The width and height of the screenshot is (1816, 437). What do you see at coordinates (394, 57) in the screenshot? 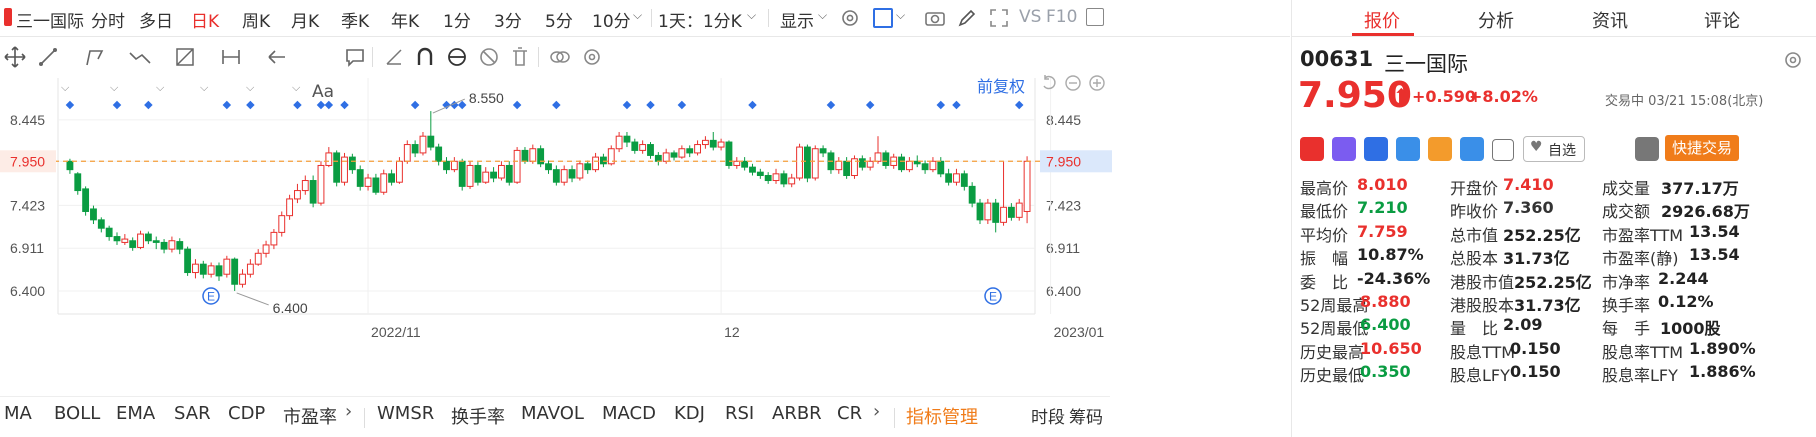
I see `ruler-icon` at bounding box center [394, 57].